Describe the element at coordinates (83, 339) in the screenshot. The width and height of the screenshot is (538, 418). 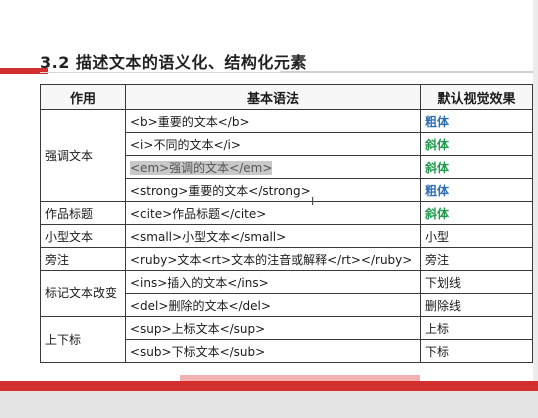
I see `purpose-sup-sub: 上下标` at that location.